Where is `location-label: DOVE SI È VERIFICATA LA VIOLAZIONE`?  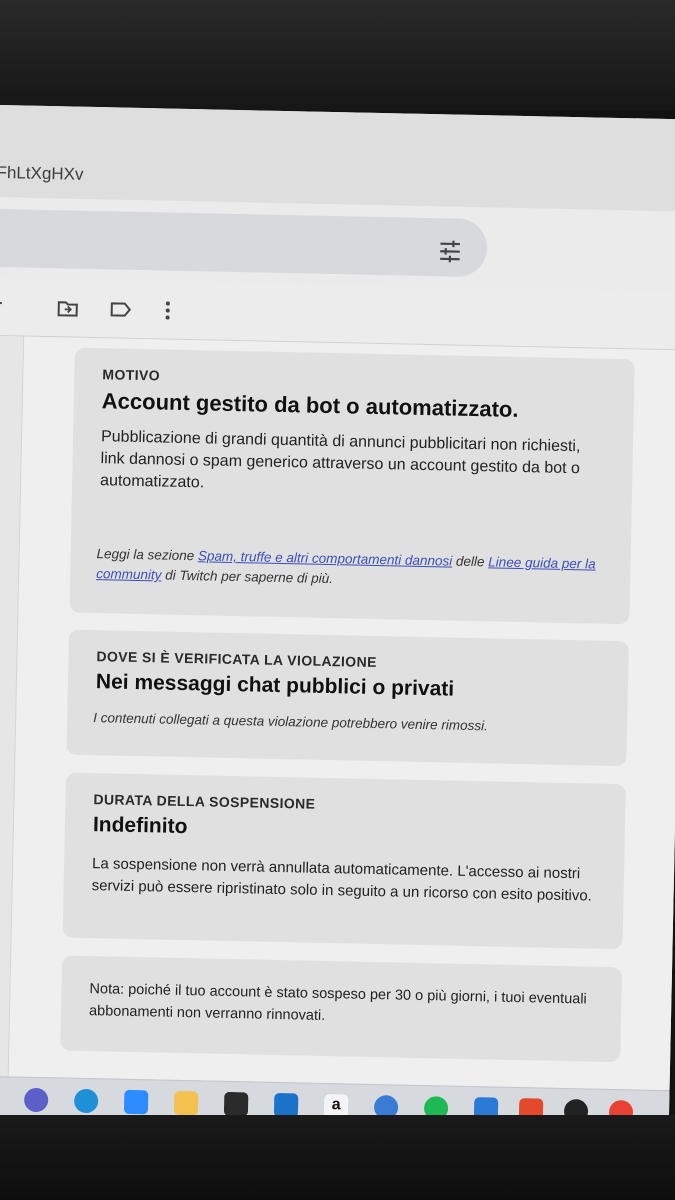
location-label: DOVE SI È VERIFICATA LA VIOLAZIONE is located at coordinates (236, 659).